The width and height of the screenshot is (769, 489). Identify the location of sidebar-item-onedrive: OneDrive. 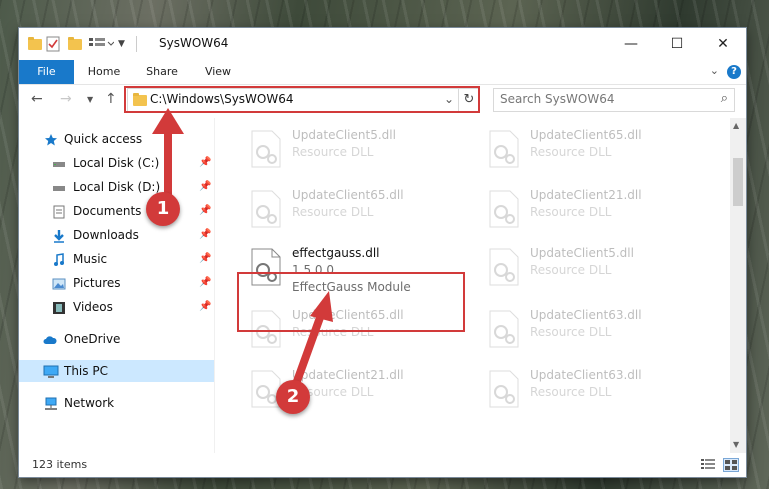
(116, 339).